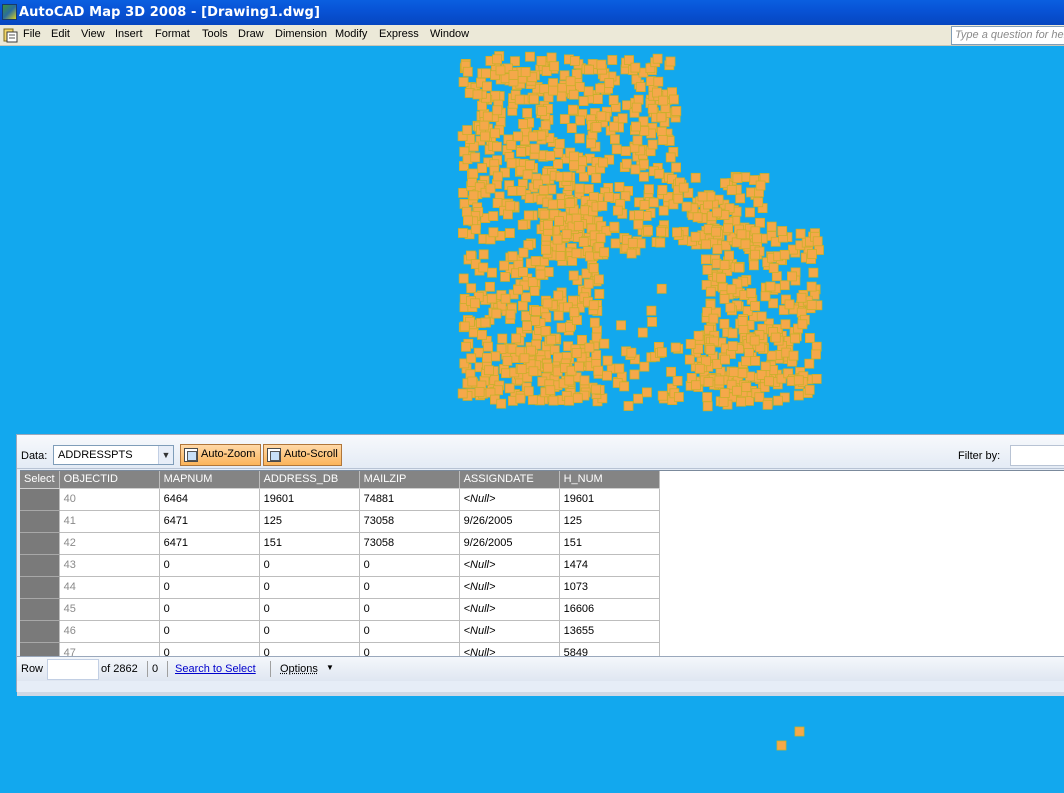 Image resolution: width=1064 pixels, height=793 pixels. What do you see at coordinates (1007, 35) in the screenshot?
I see `help-search-input: Type a question for help` at bounding box center [1007, 35].